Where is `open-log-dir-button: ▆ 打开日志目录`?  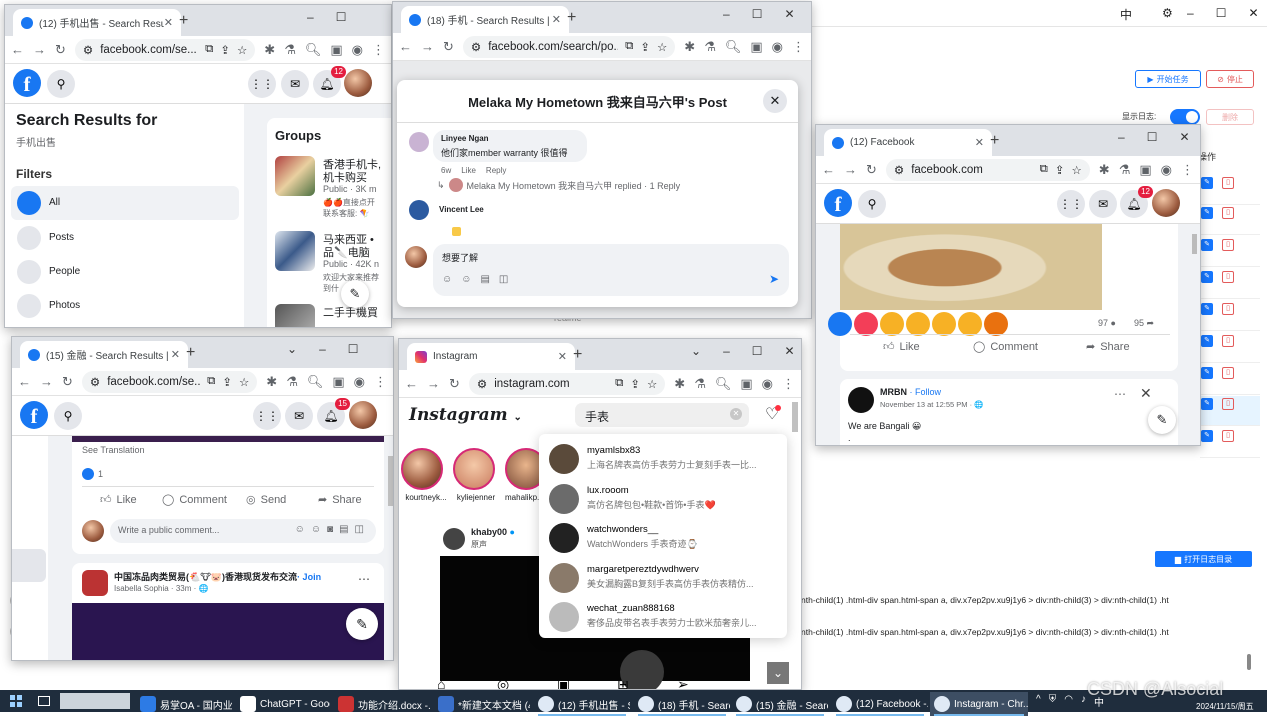 open-log-dir-button: ▆ 打开日志目录 is located at coordinates (1203, 559).